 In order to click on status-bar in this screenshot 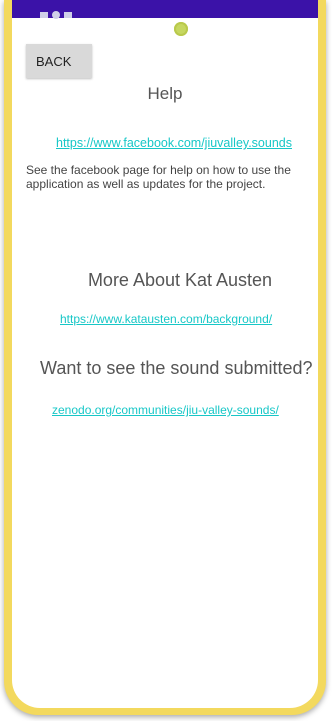, I will do `click(165, 9)`.